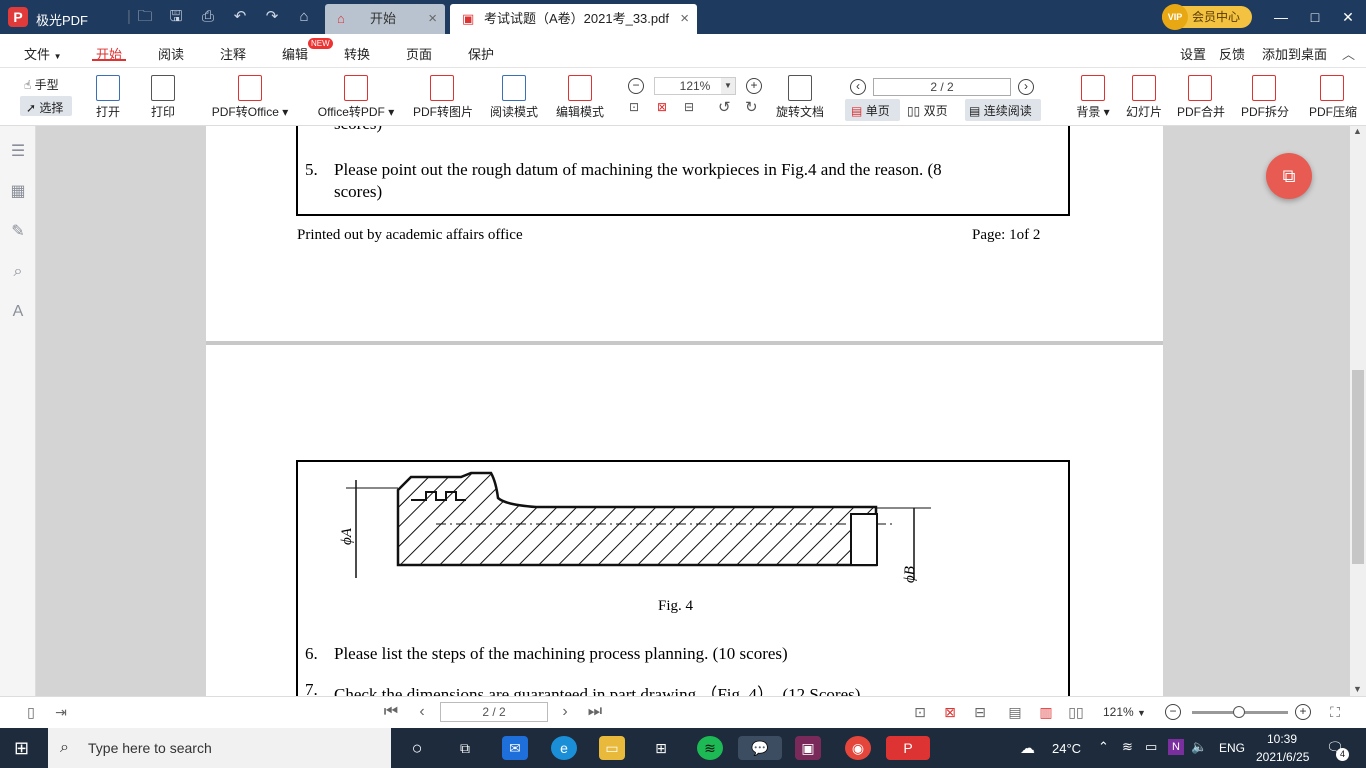 The image size is (1366, 768). I want to click on pdf-to-image-button: PDF转图片, so click(443, 97).